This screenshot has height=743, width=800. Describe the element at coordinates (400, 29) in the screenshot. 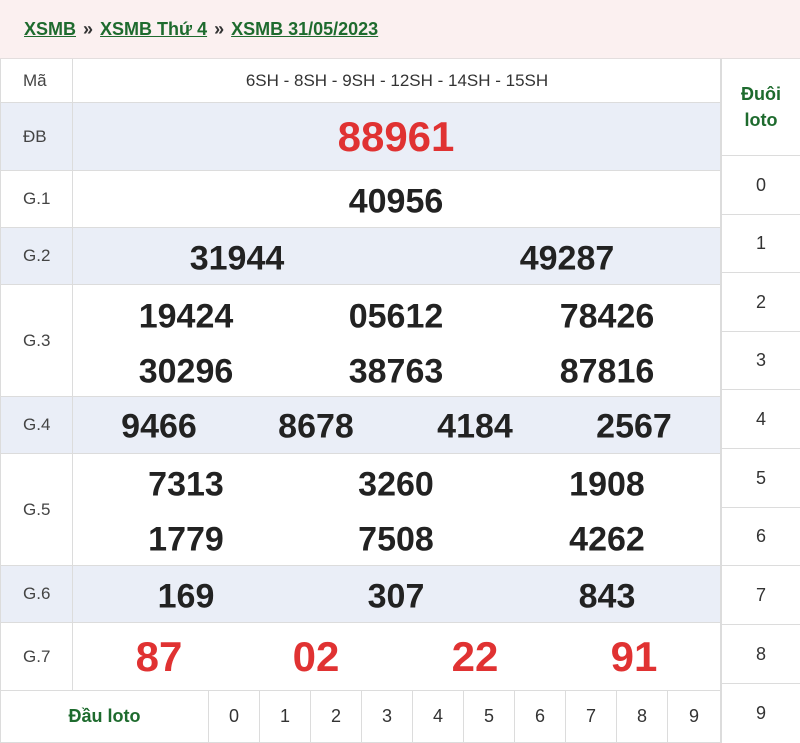

I see `breadcrumb: XSMB » XSMB Thứ 4 » XSMB 31/05/2023` at that location.